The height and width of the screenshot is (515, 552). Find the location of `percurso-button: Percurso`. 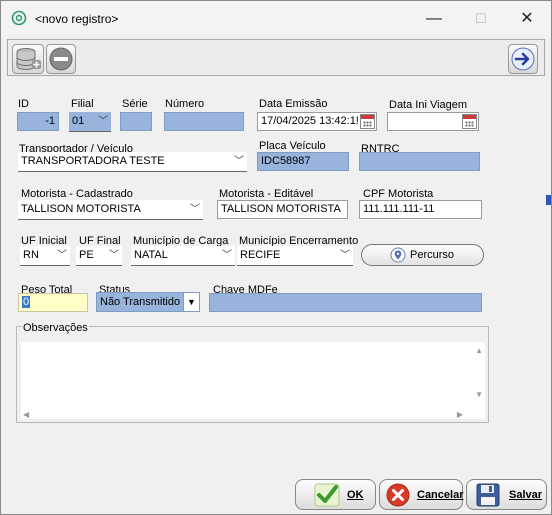

percurso-button: Percurso is located at coordinates (422, 255).